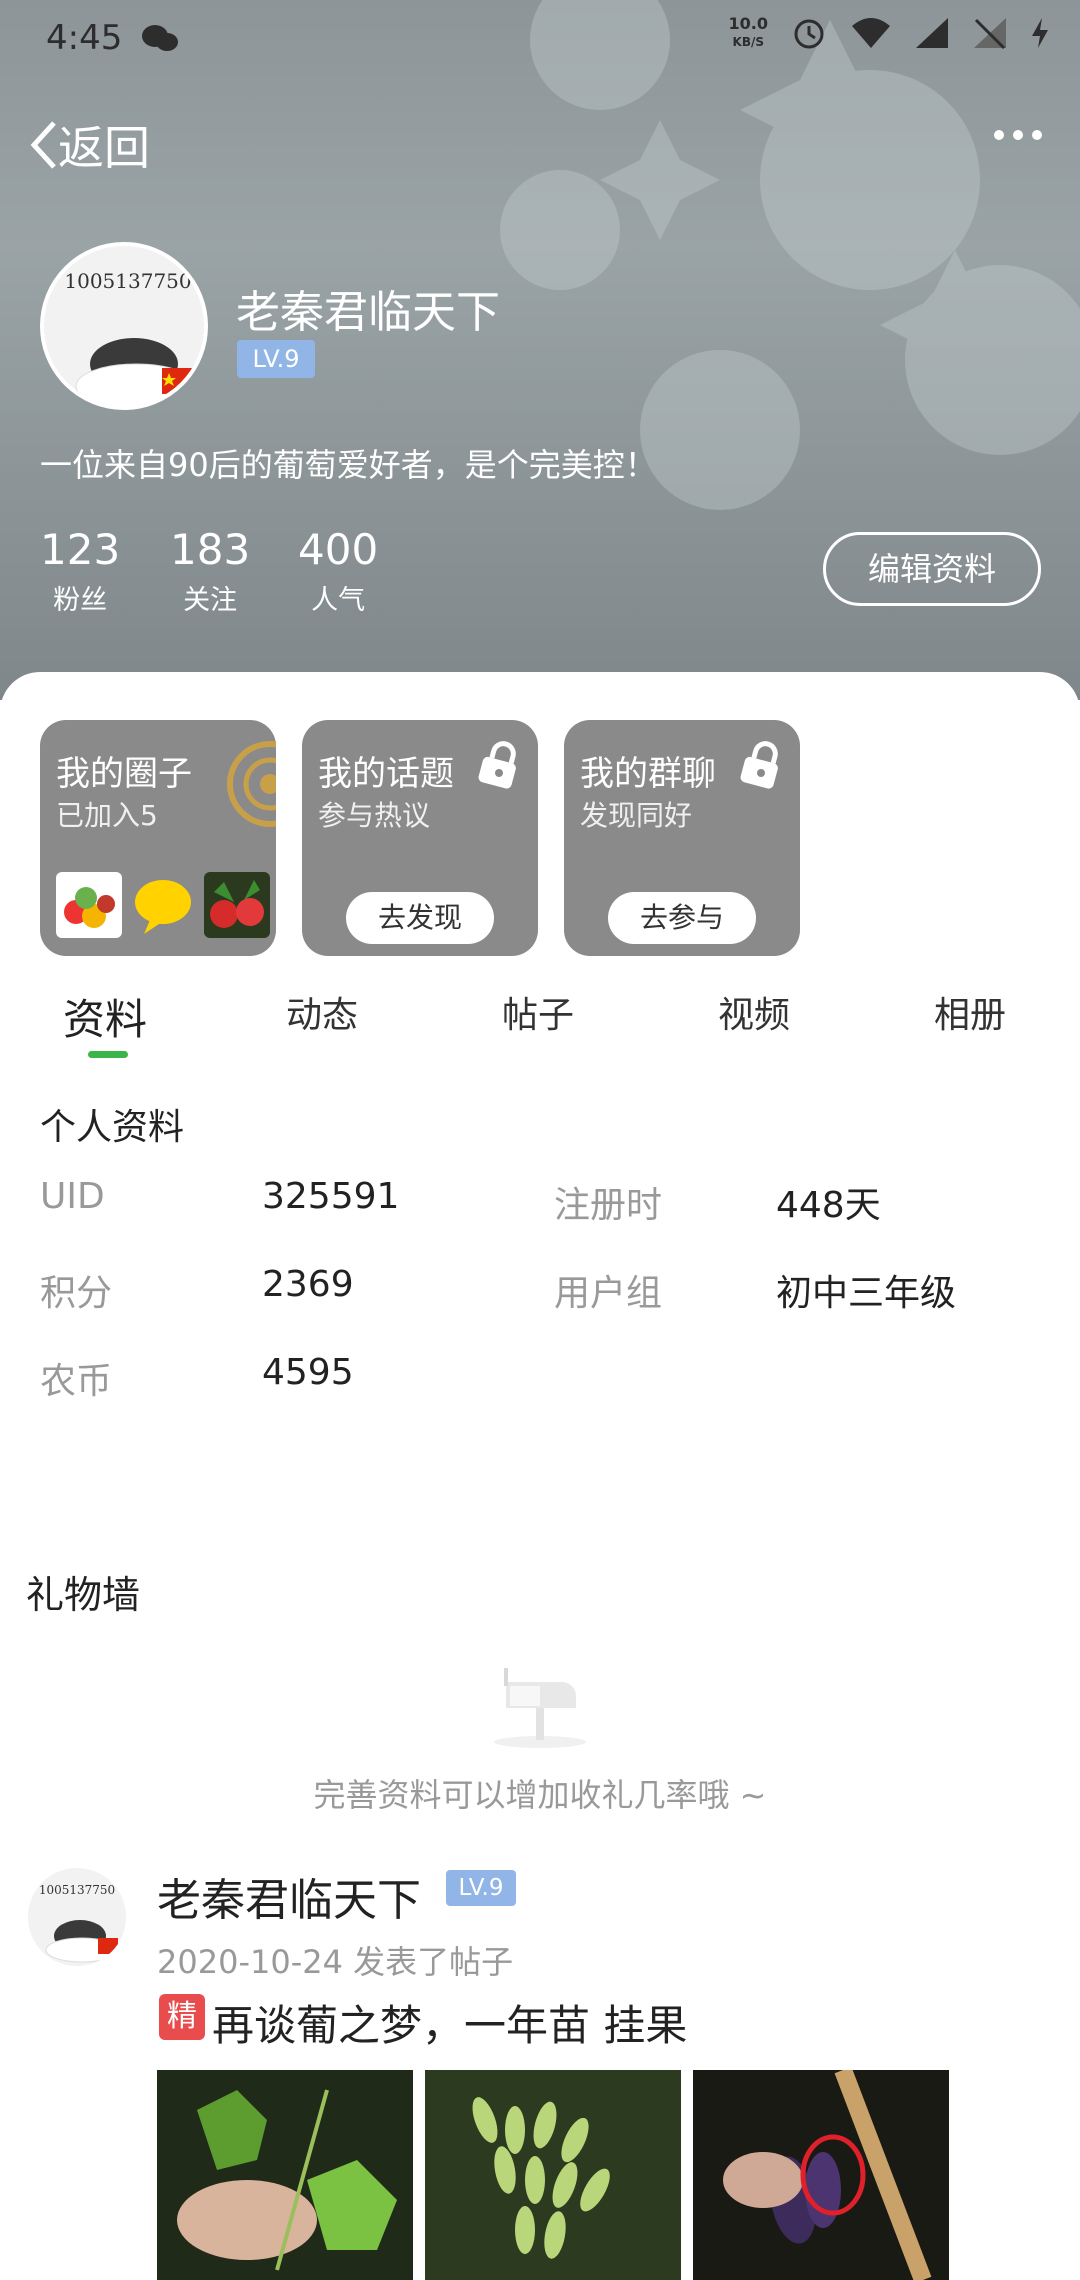 The image size is (1080, 2280). What do you see at coordinates (251, 784) in the screenshot?
I see `circle-swirl-icon` at bounding box center [251, 784].